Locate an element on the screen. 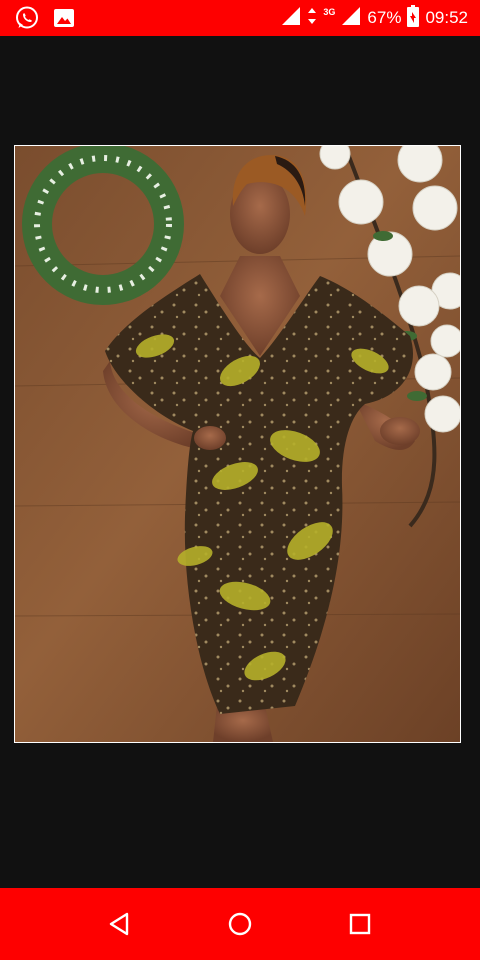 The width and height of the screenshot is (480, 960). battery-charging-icon is located at coordinates (413, 18).